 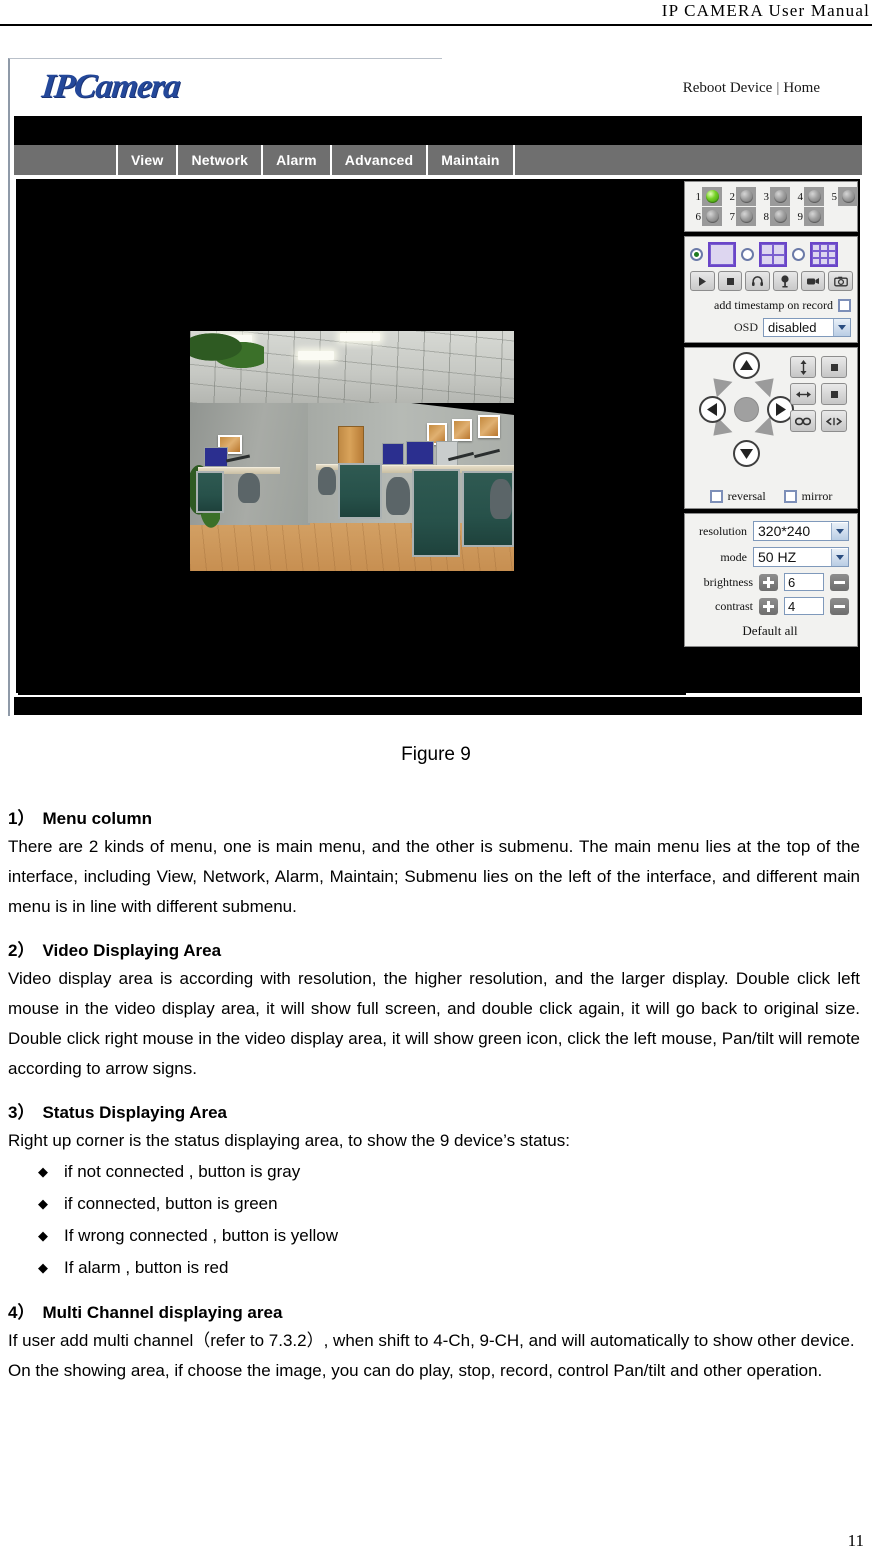 What do you see at coordinates (834, 421) in the screenshot?
I see `io-off-break-icon` at bounding box center [834, 421].